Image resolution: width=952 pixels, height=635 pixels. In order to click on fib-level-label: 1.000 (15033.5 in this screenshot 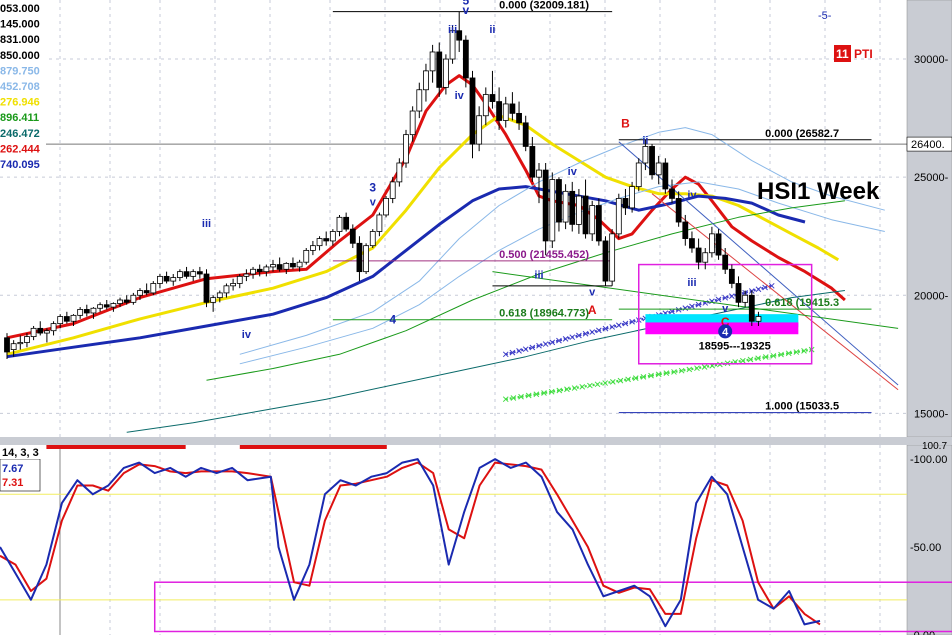, I will do `click(802, 407)`.